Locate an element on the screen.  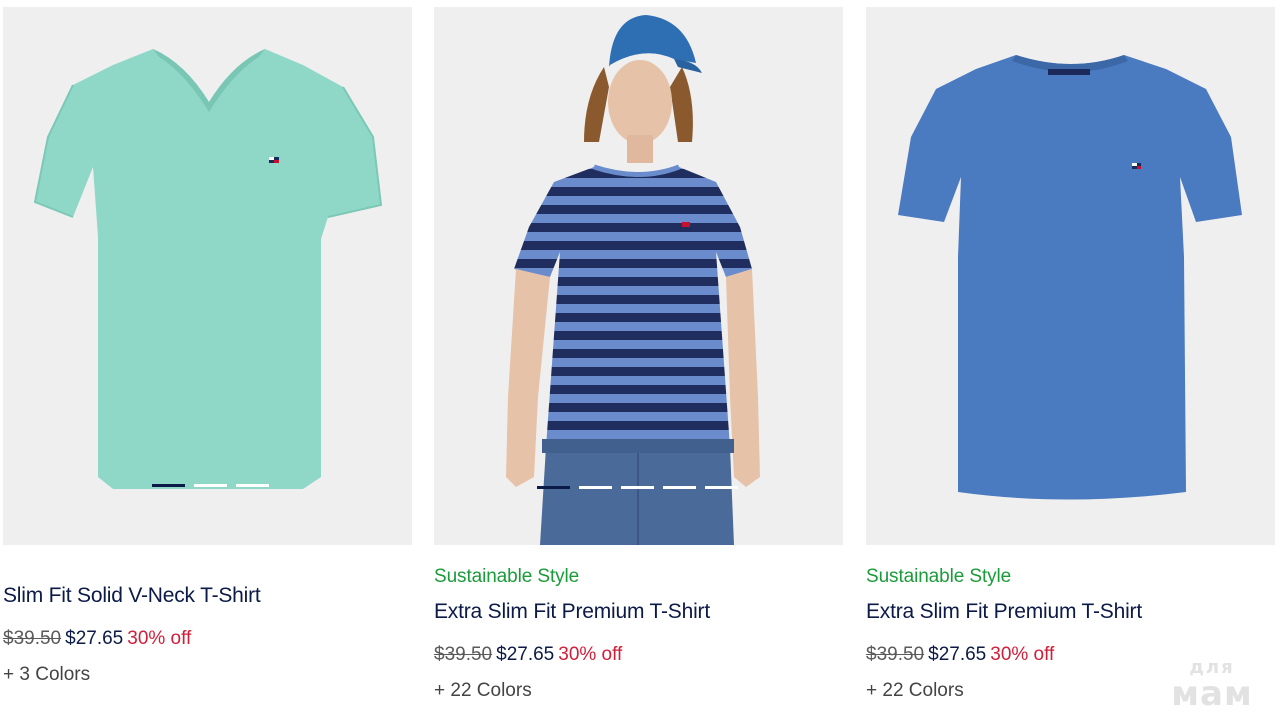
more-colors-link: + 3 Colors is located at coordinates (207, 675).